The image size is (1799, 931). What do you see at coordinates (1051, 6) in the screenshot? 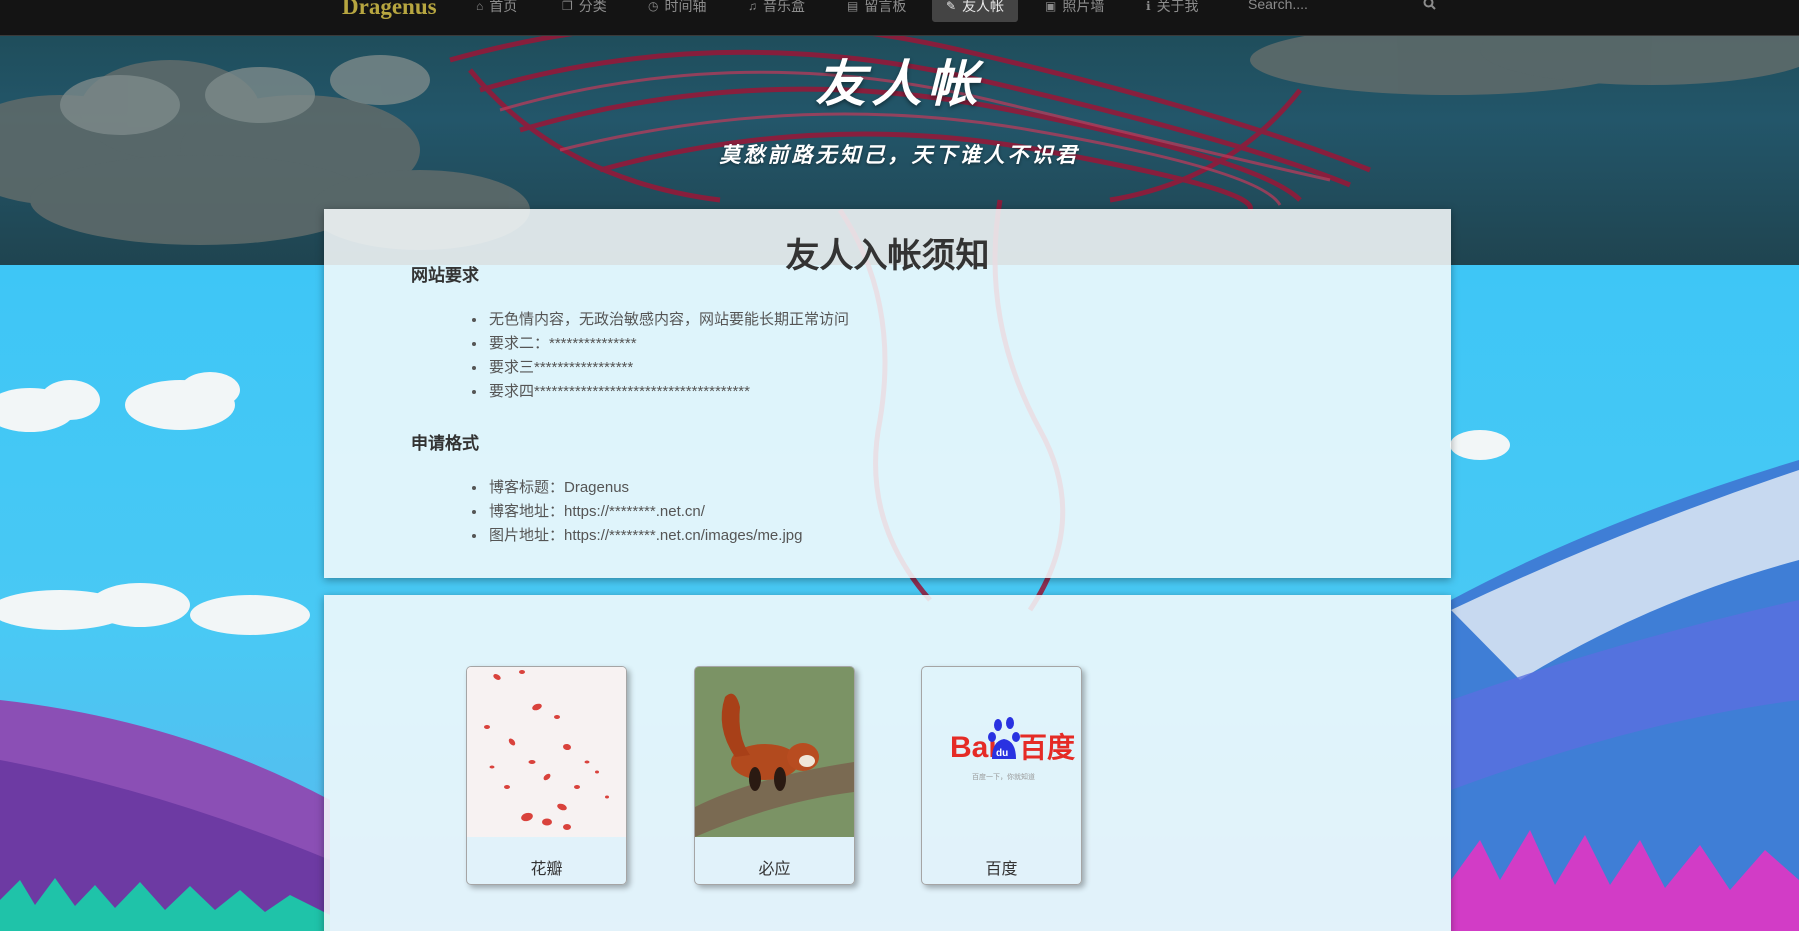
I see `picture-icon: ▣` at bounding box center [1051, 6].